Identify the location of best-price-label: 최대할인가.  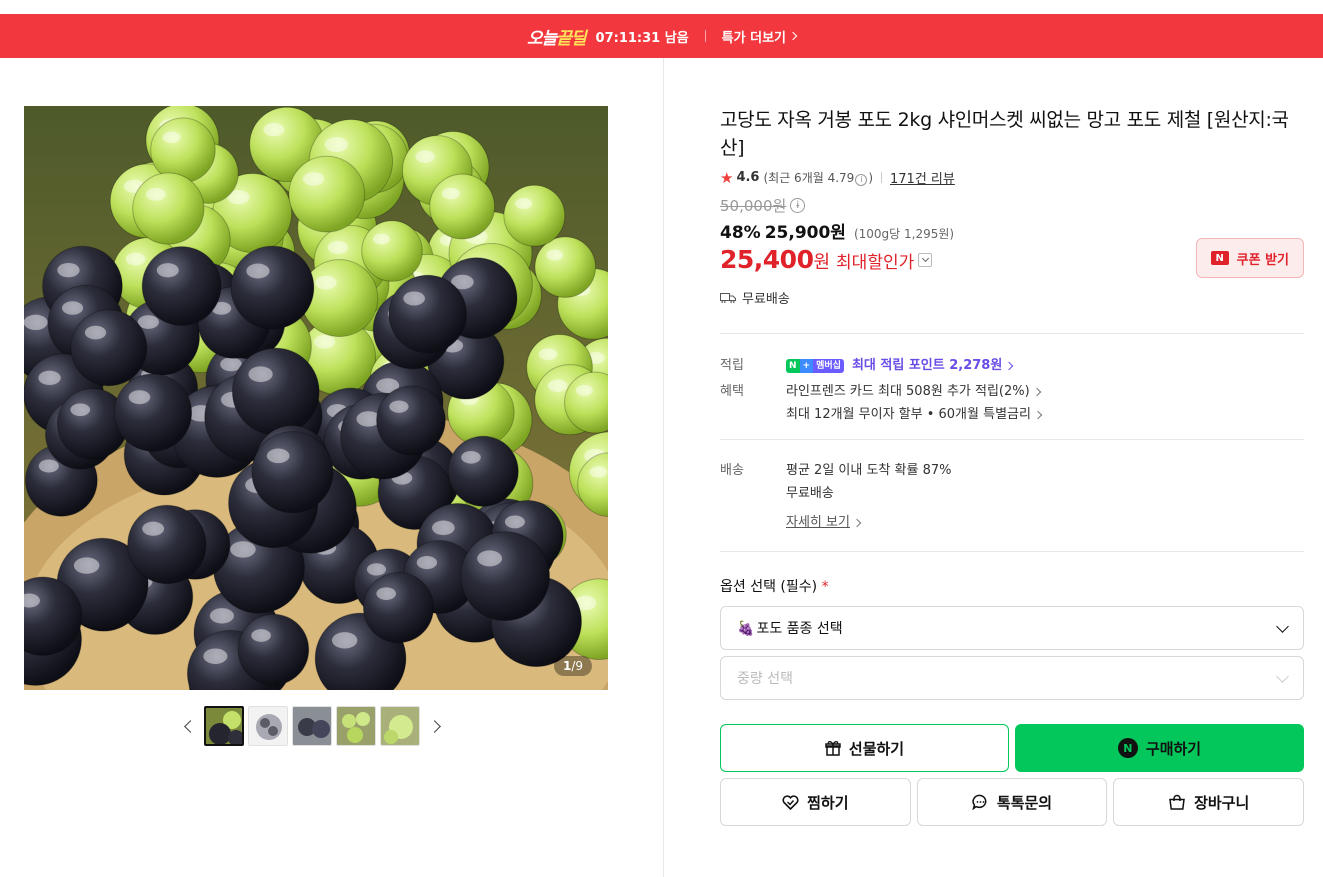
(875, 263).